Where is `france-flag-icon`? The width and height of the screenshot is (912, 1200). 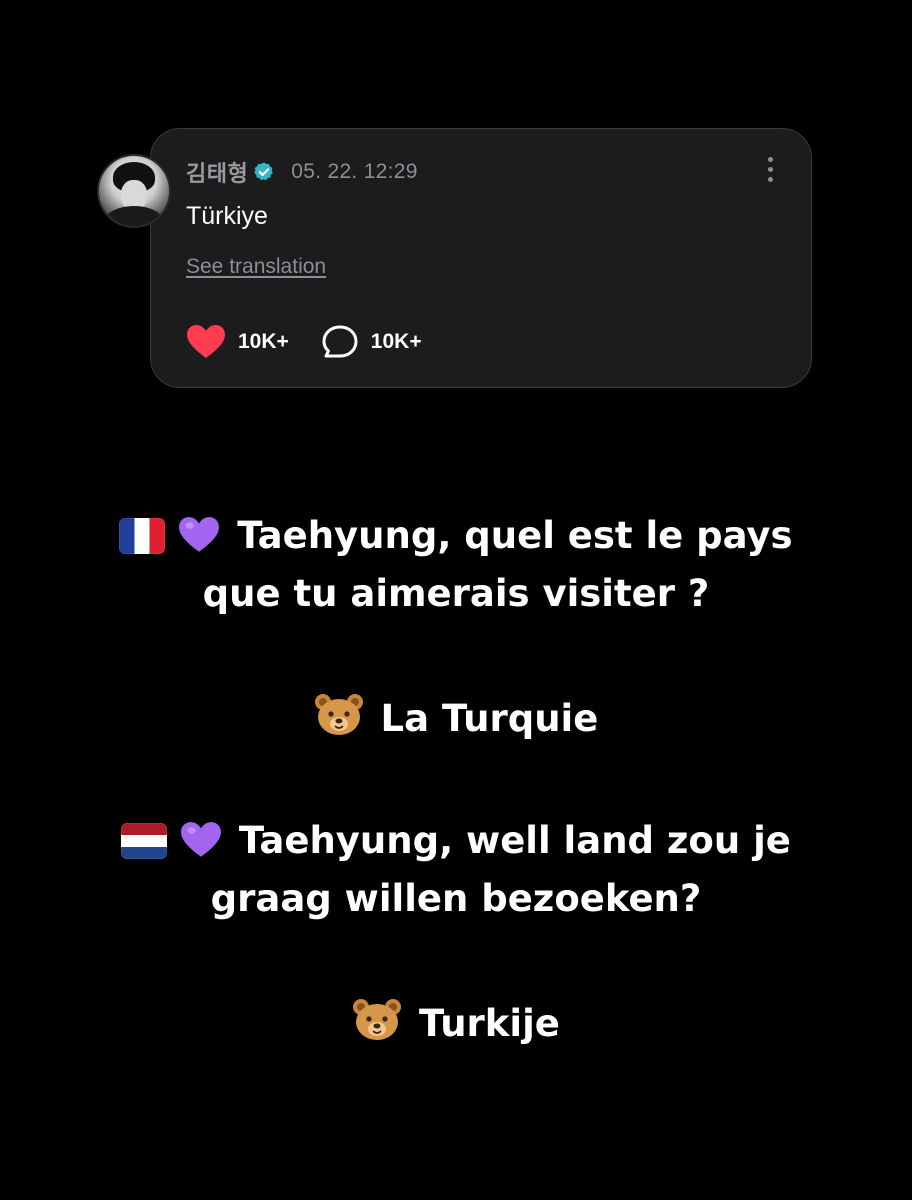 france-flag-icon is located at coordinates (142, 536).